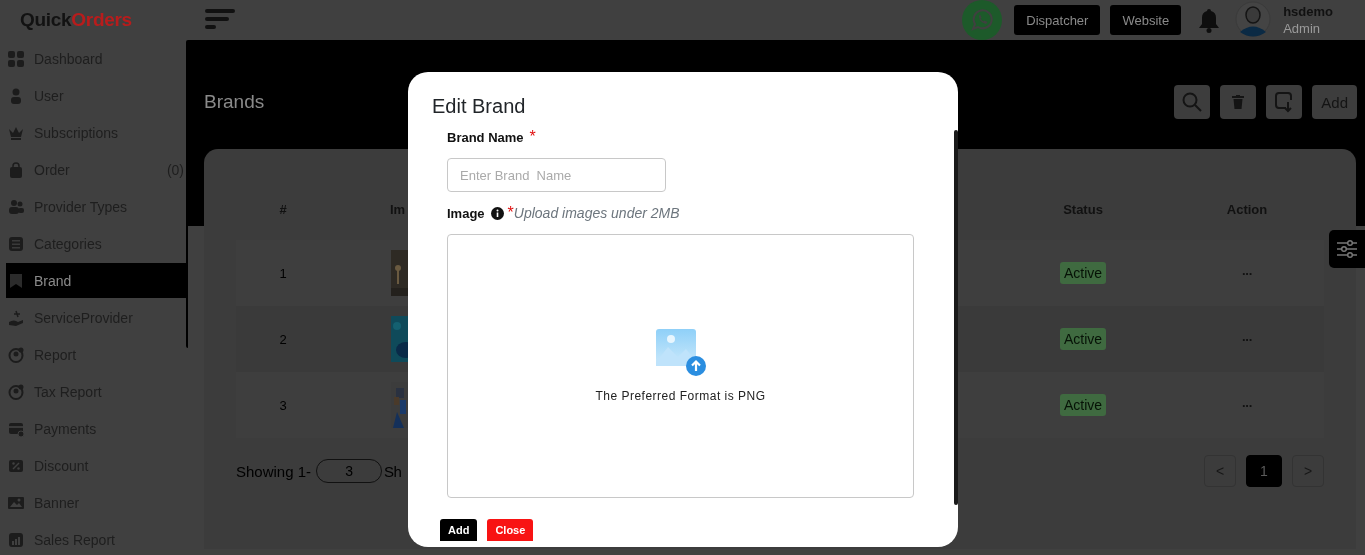 This screenshot has height=555, width=1365. What do you see at coordinates (16, 58) in the screenshot?
I see `dashboard-icon` at bounding box center [16, 58].